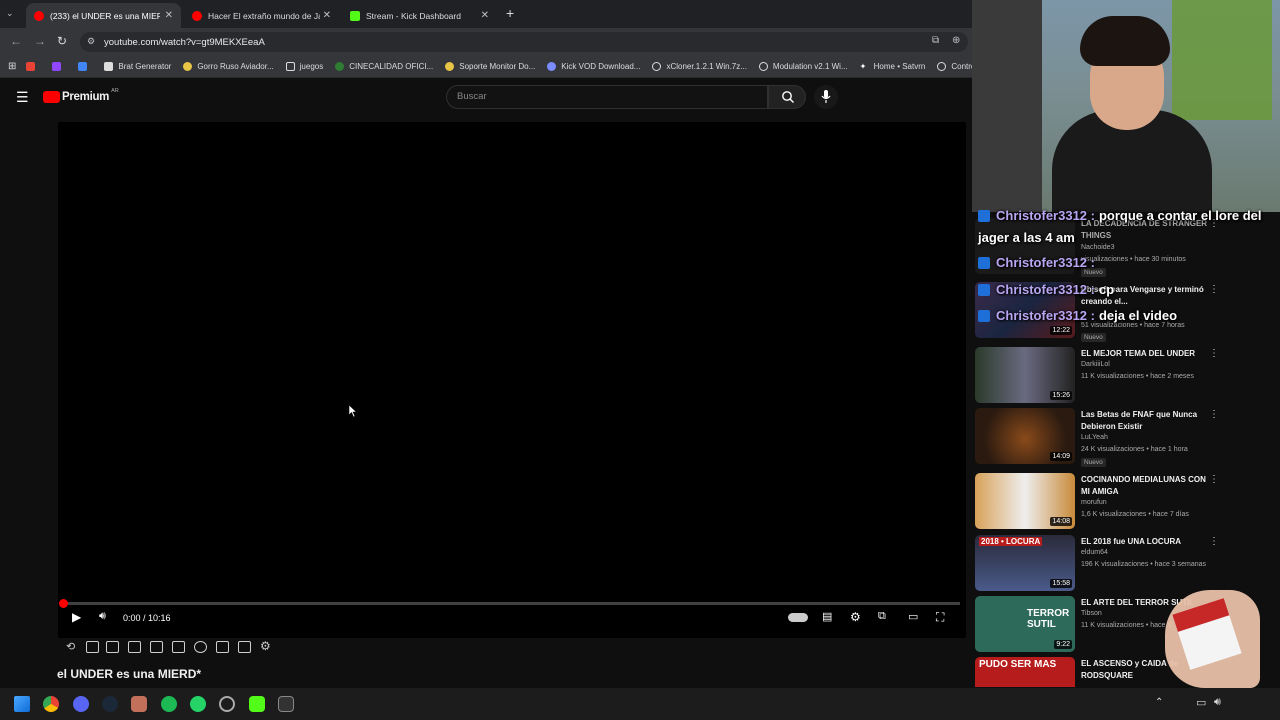  What do you see at coordinates (22, 97) in the screenshot?
I see `menu-icon: ☰` at bounding box center [22, 97].